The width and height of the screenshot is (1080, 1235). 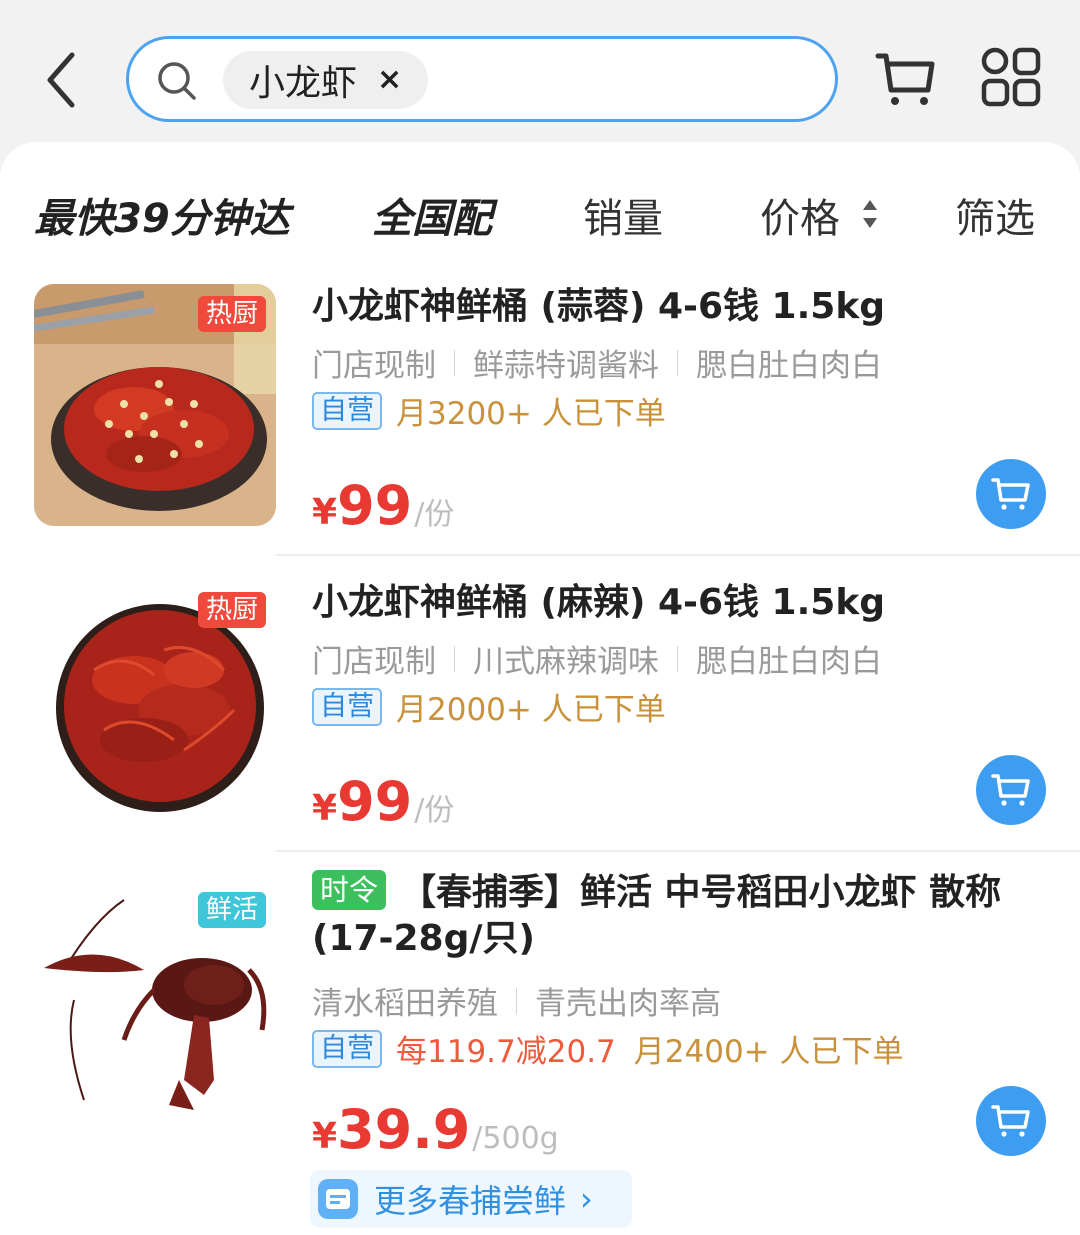 I want to click on product-title: 时令 【春捕季】鲜活 中号稻田小龙虾 散称(17-28g/只), so click(x=677, y=916).